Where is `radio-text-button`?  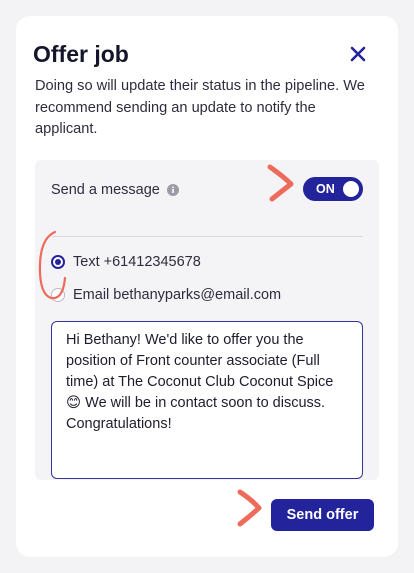 radio-text-button is located at coordinates (58, 262).